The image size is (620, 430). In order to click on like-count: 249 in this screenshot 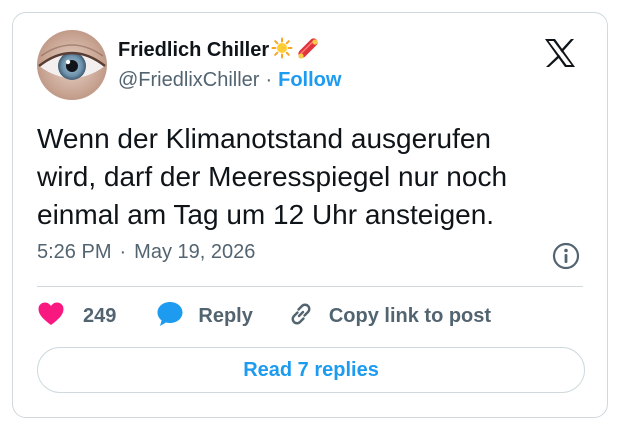, I will do `click(100, 315)`.